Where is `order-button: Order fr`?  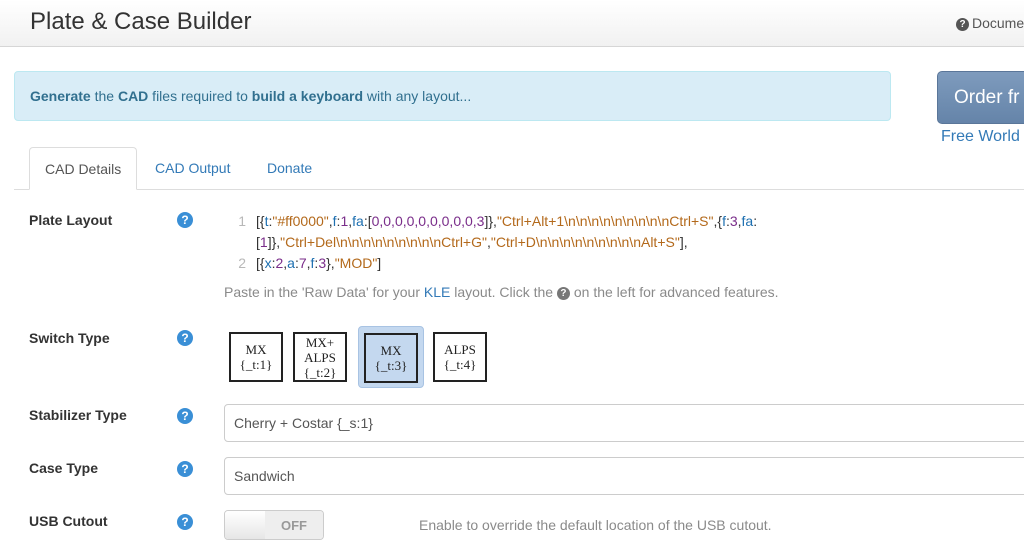
order-button: Order fr is located at coordinates (980, 97).